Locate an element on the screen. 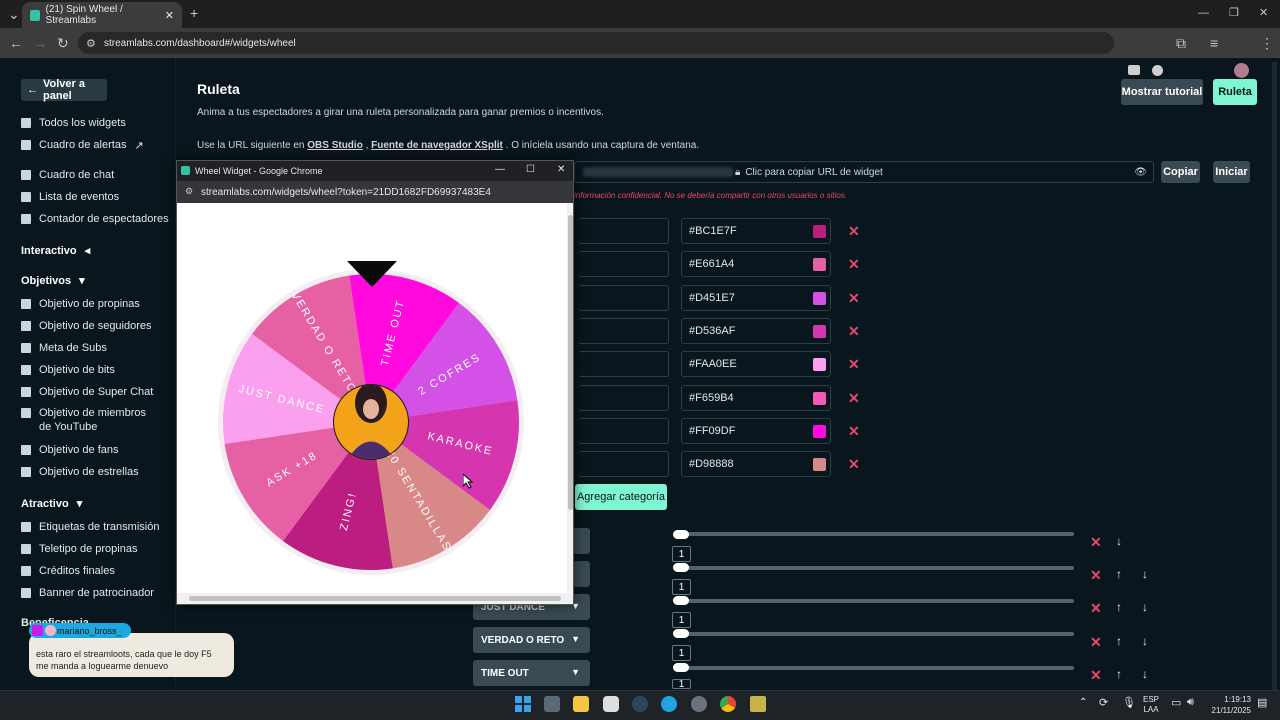  sidebar-item-stream-labels: Etiquetas de transmisión is located at coordinates (90, 527).